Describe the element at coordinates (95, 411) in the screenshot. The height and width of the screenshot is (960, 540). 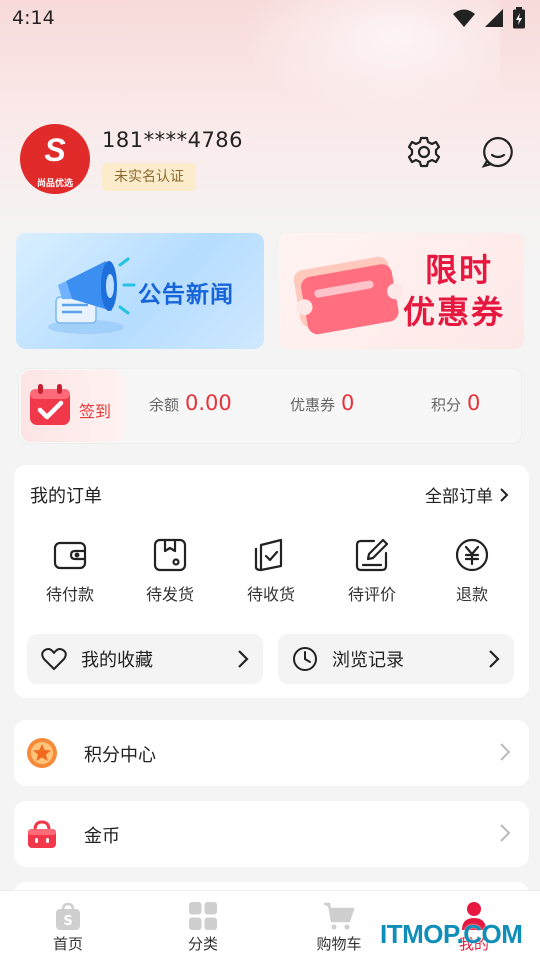
I see `signin-label: 签到` at that location.